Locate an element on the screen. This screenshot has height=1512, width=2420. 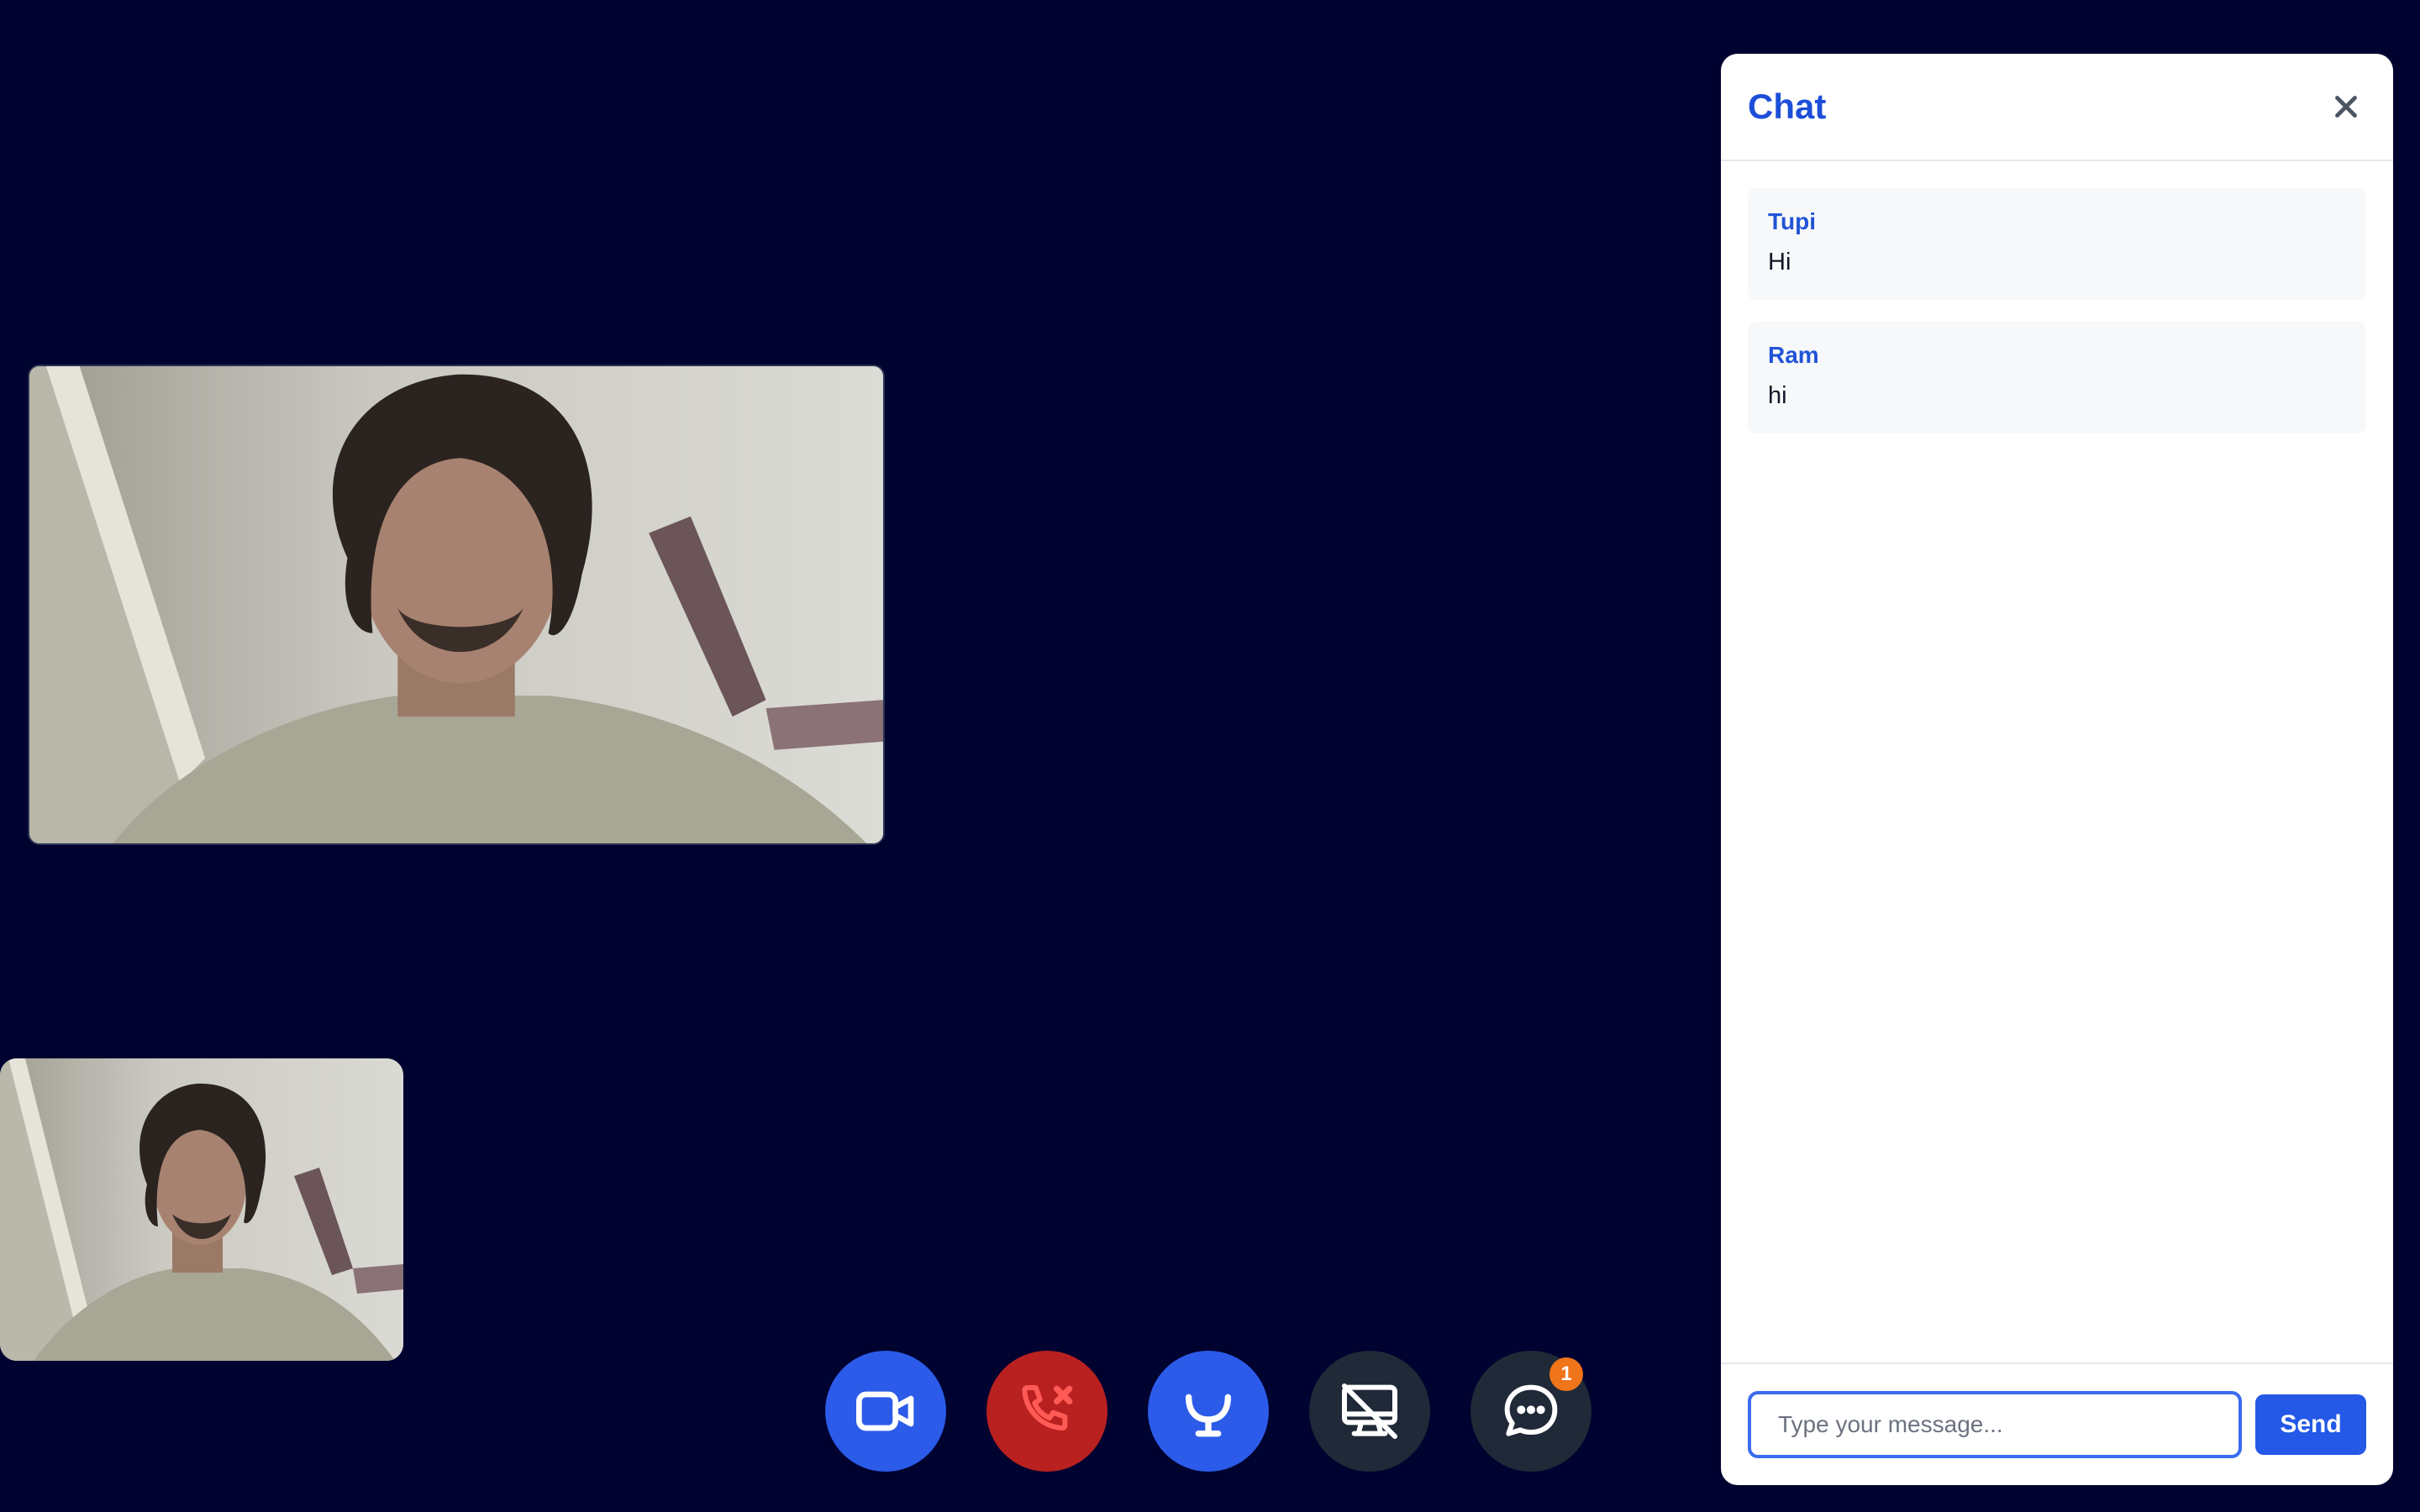
local-video-frame is located at coordinates (202, 1209).